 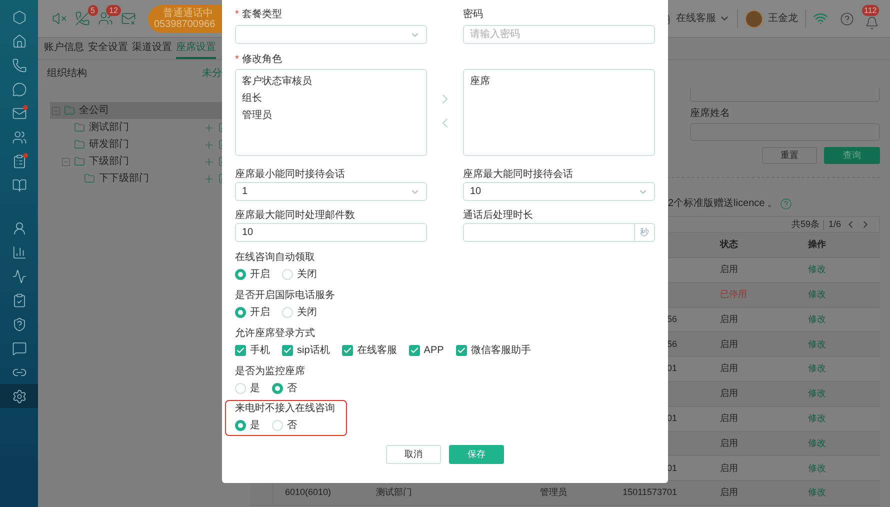 What do you see at coordinates (93, 10) in the screenshot?
I see `count-badge: 5` at bounding box center [93, 10].